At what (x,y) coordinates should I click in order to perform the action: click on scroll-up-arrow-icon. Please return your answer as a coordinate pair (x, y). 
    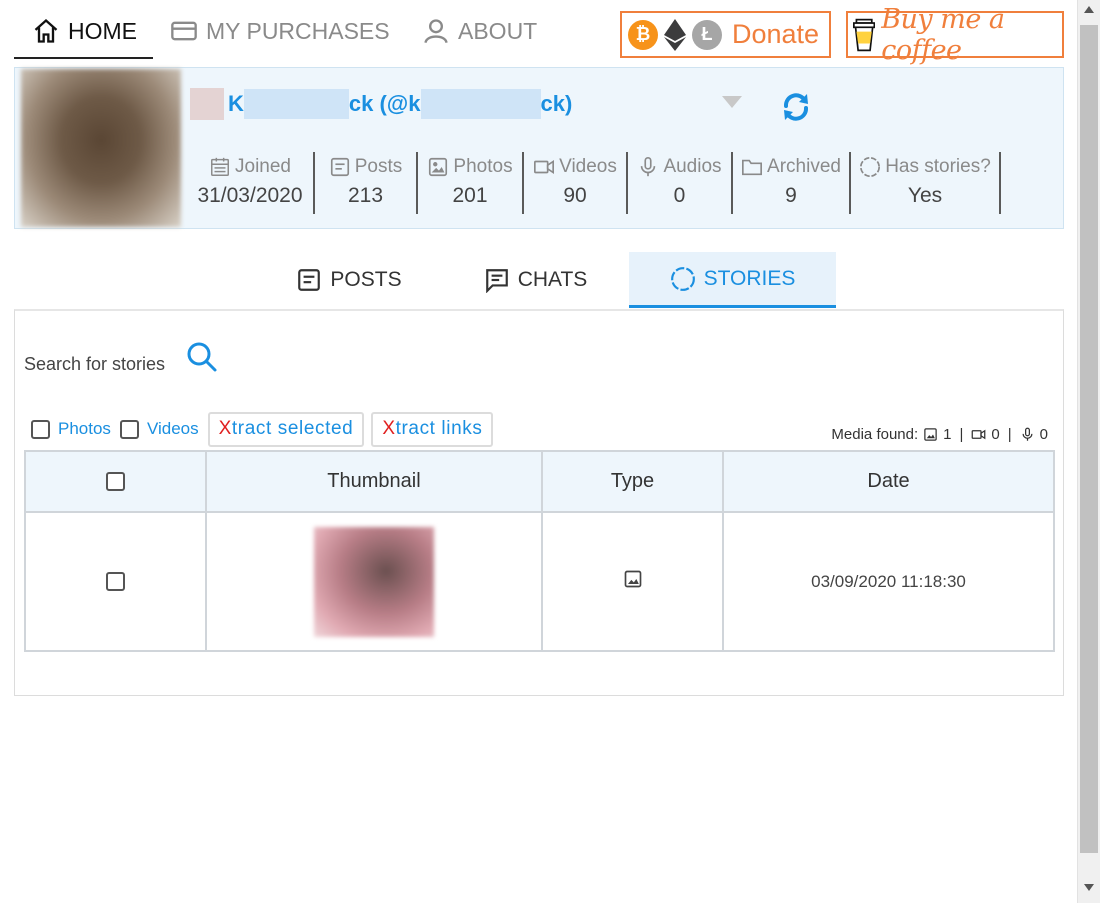
    Looking at the image, I should click on (1089, 9).